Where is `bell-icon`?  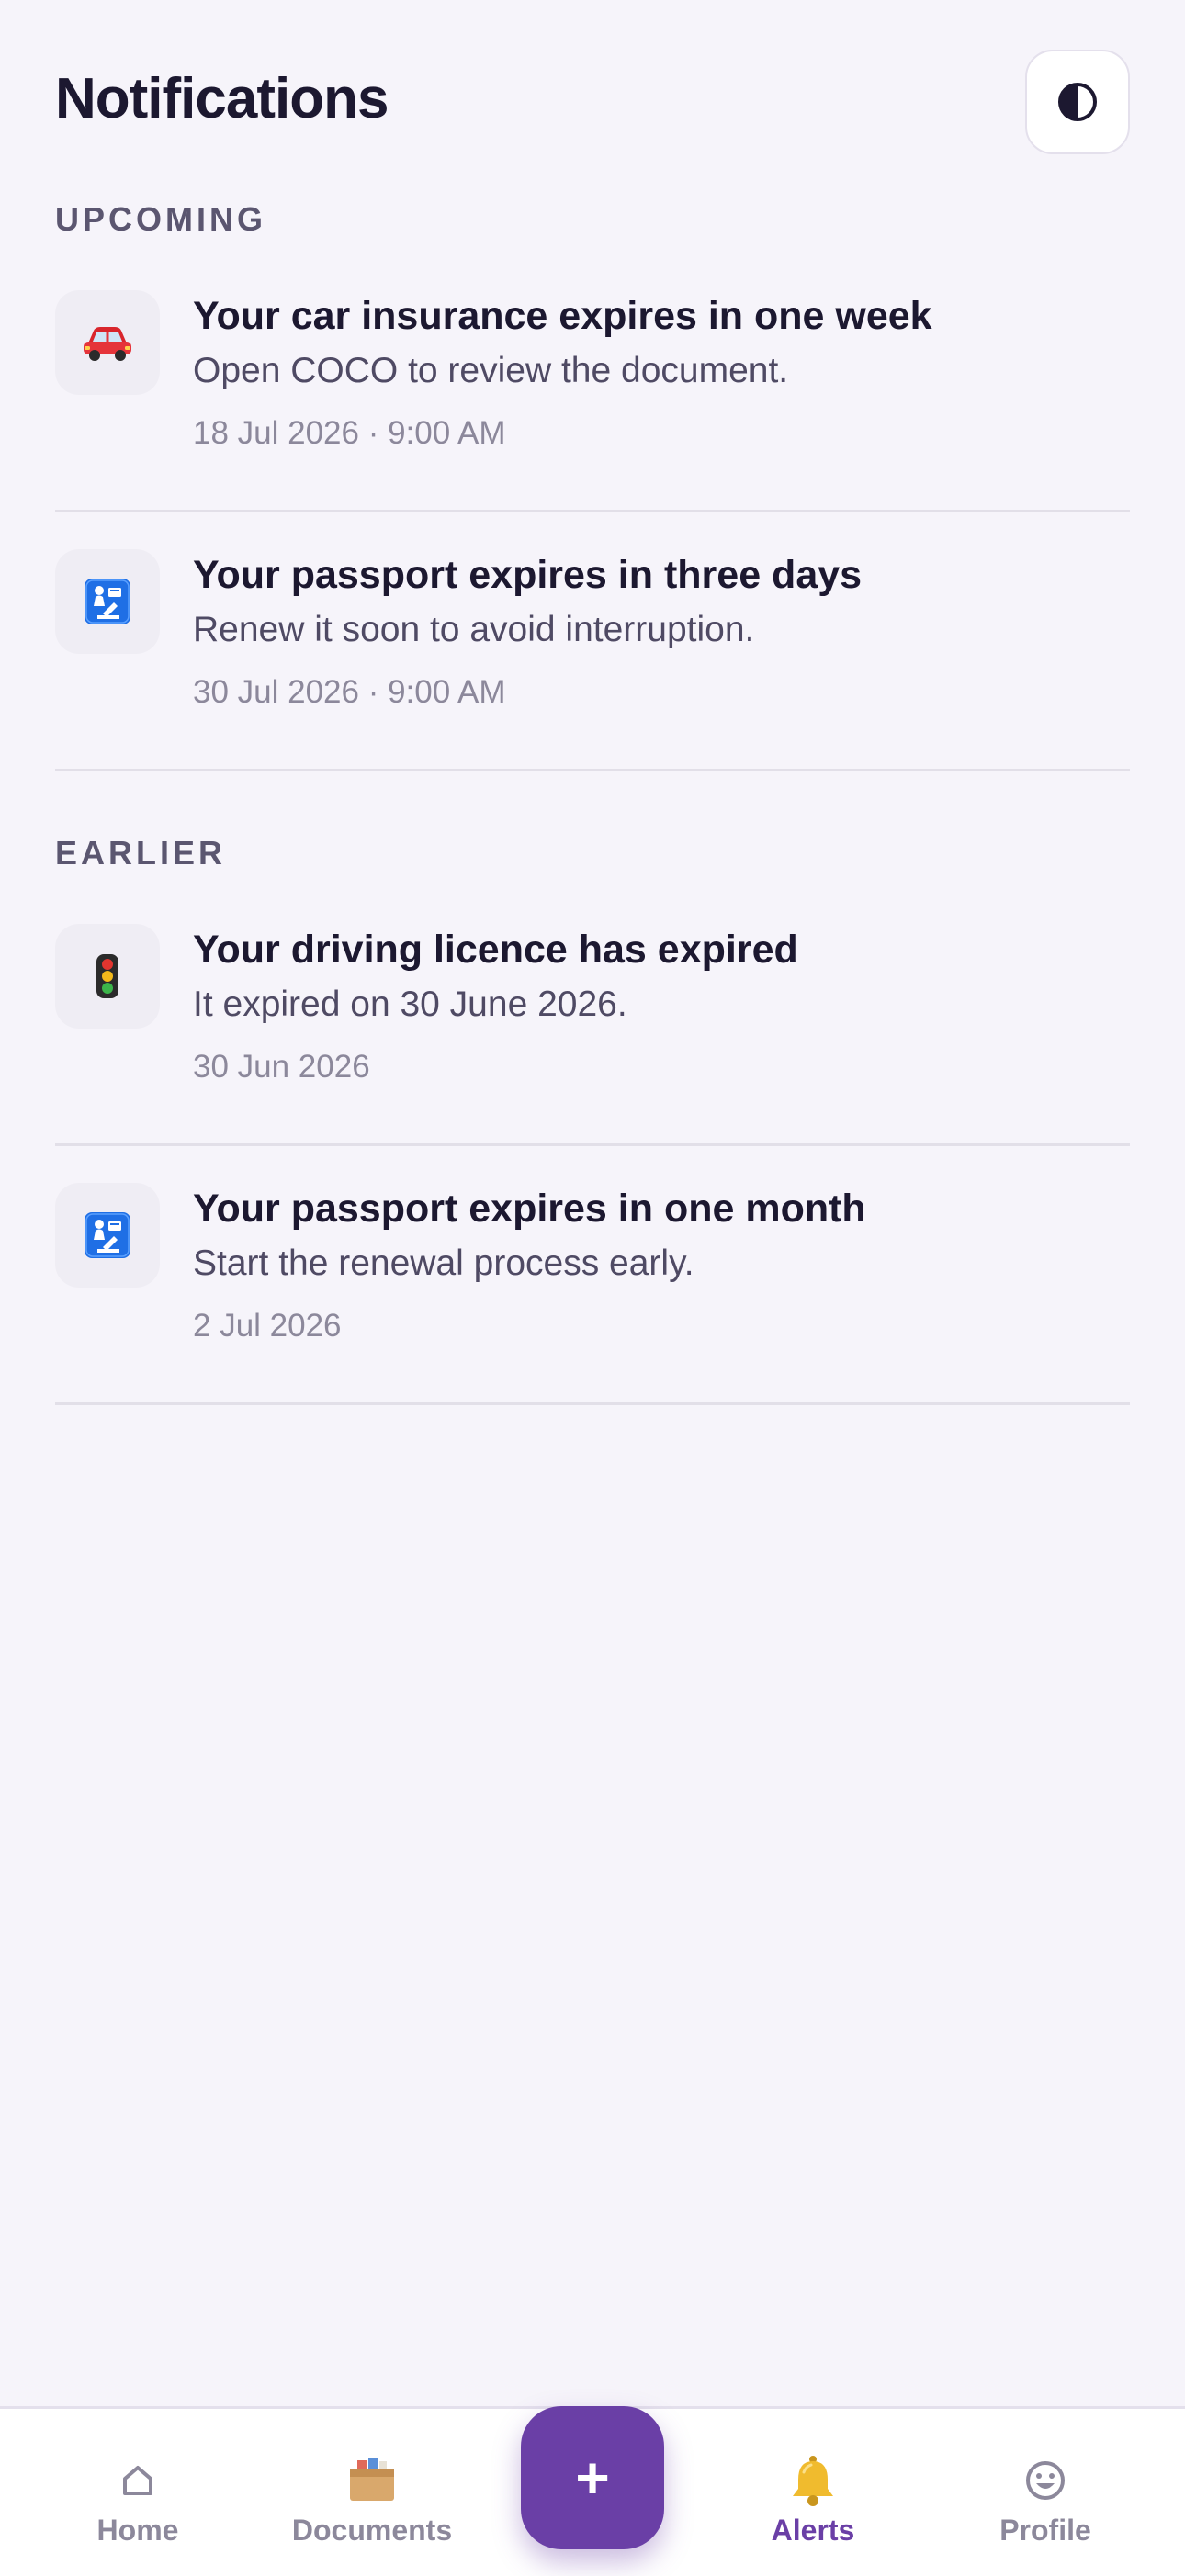
bell-icon is located at coordinates (813, 2480).